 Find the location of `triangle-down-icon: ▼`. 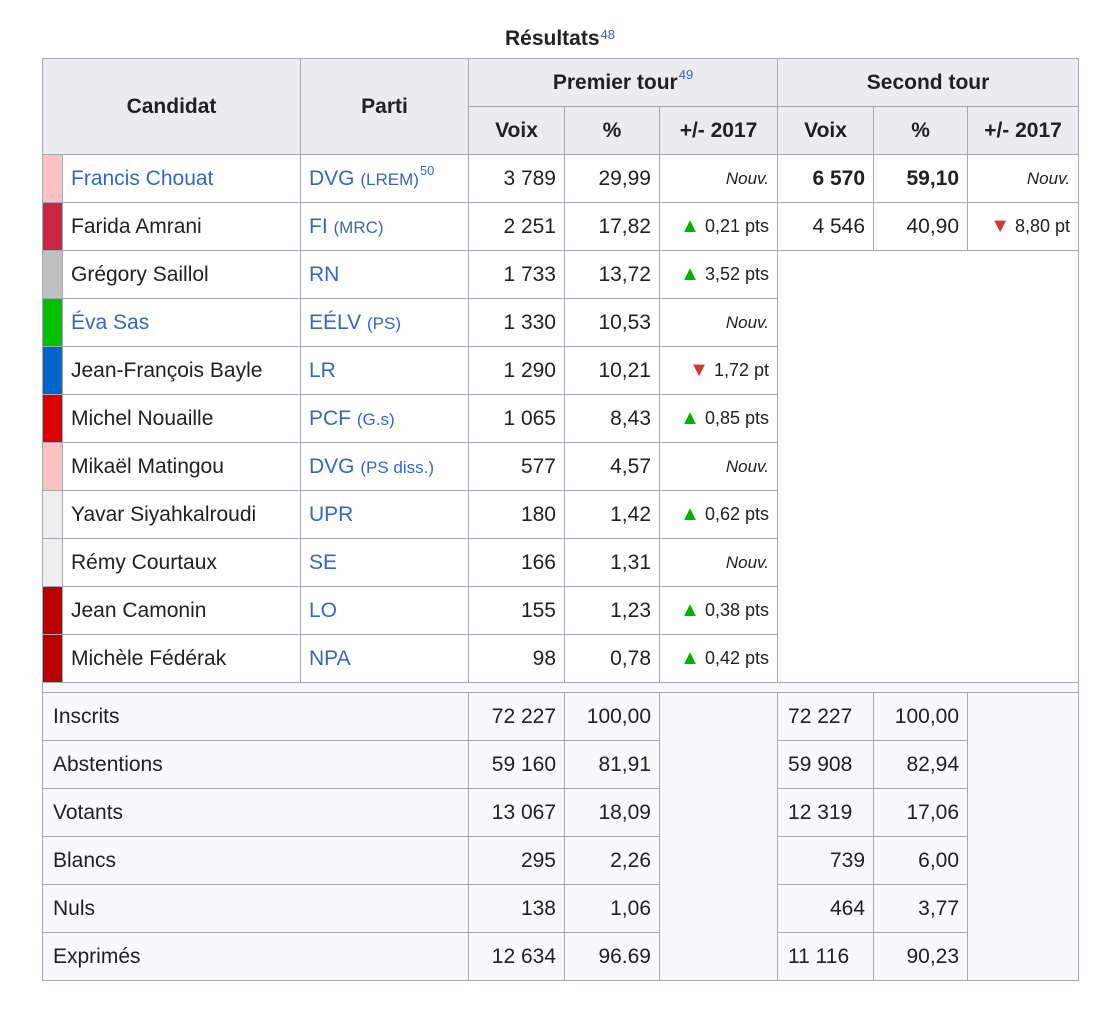

triangle-down-icon: ▼ is located at coordinates (699, 370).